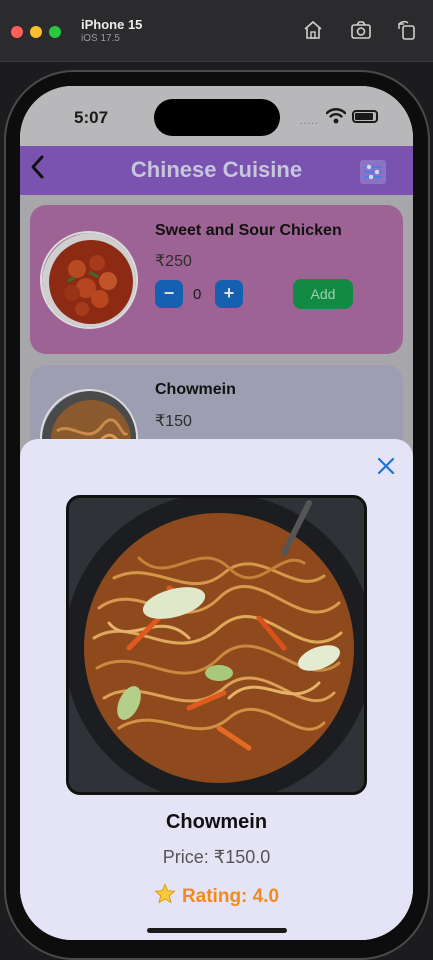  What do you see at coordinates (17, 32) in the screenshot?
I see `window-close-button` at bounding box center [17, 32].